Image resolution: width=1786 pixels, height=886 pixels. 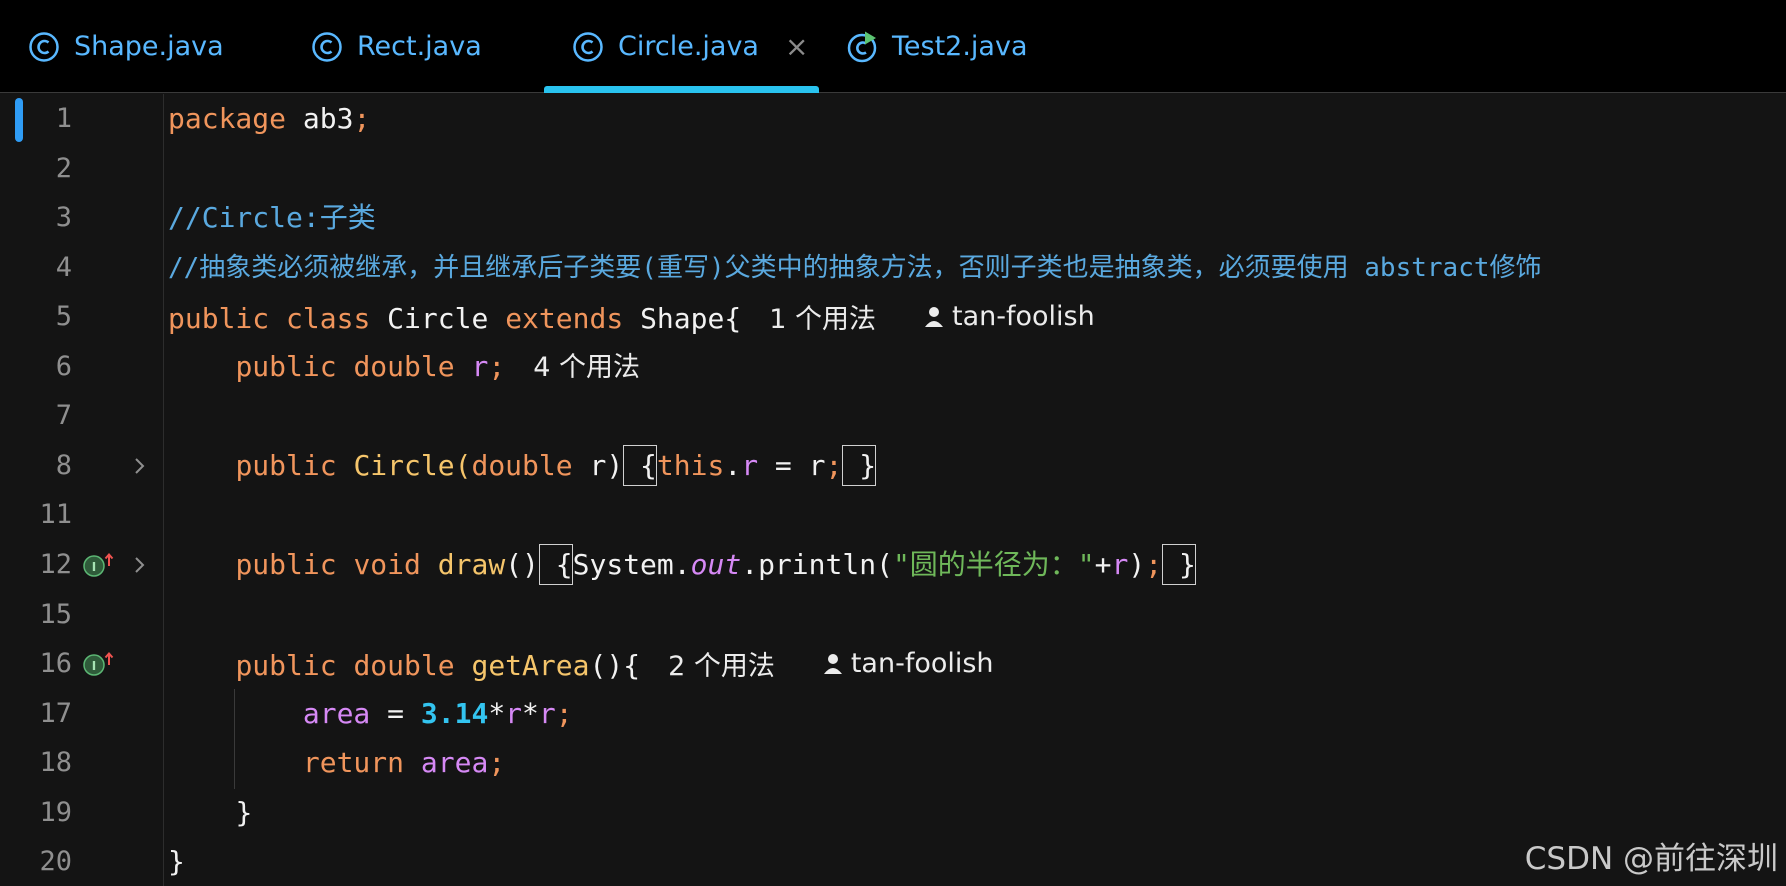 I want to click on code-line: 6 public double r; 4 个用法, so click(x=893, y=367).